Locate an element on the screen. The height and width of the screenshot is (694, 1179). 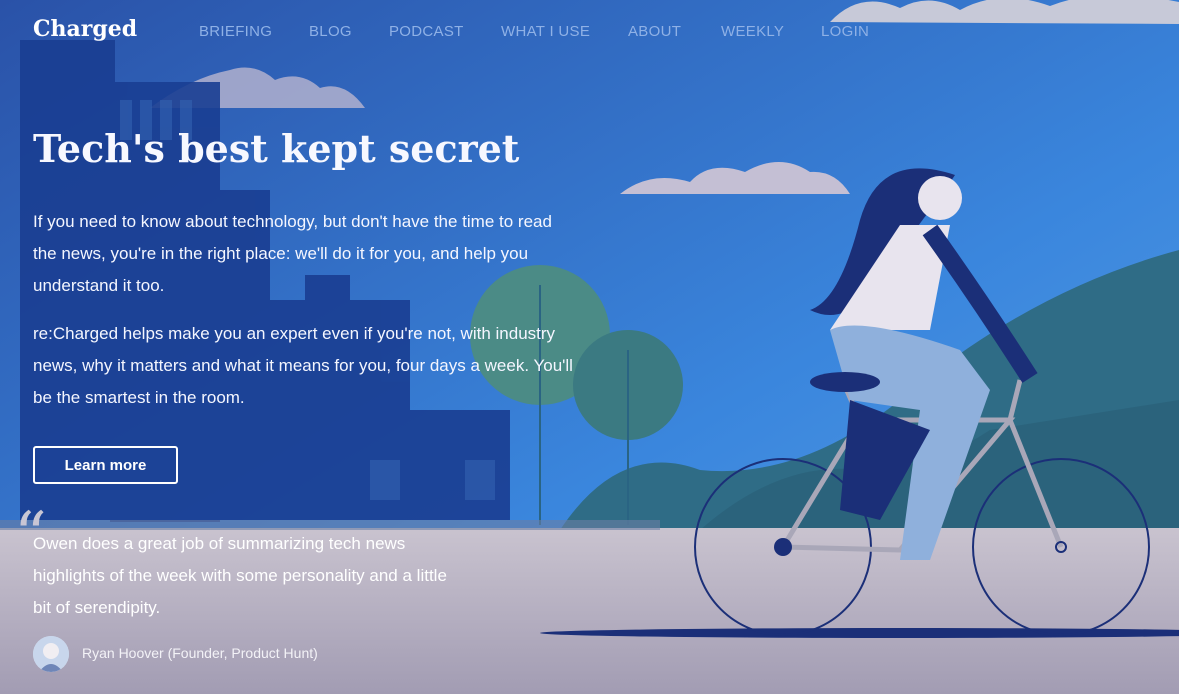
testimonial-author: Ryan Hoover (Founder, Product Hunt) is located at coordinates (200, 653).